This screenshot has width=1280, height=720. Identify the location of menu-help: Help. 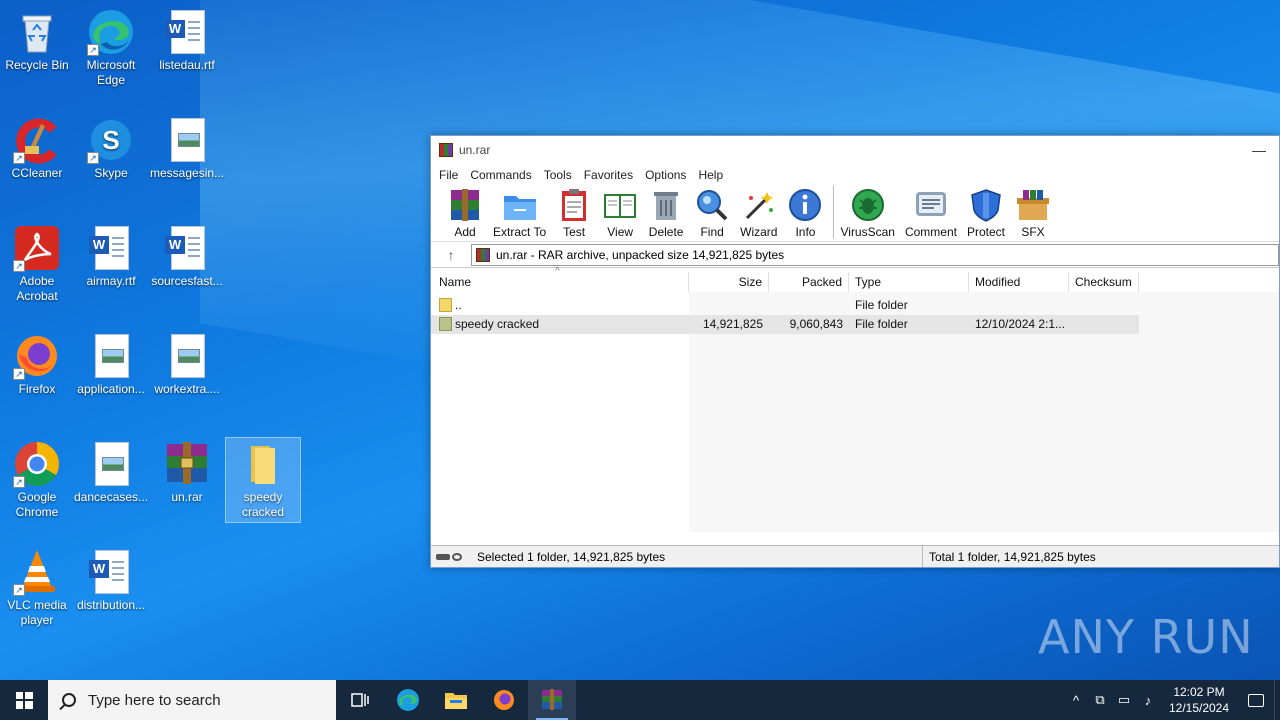
(710, 175).